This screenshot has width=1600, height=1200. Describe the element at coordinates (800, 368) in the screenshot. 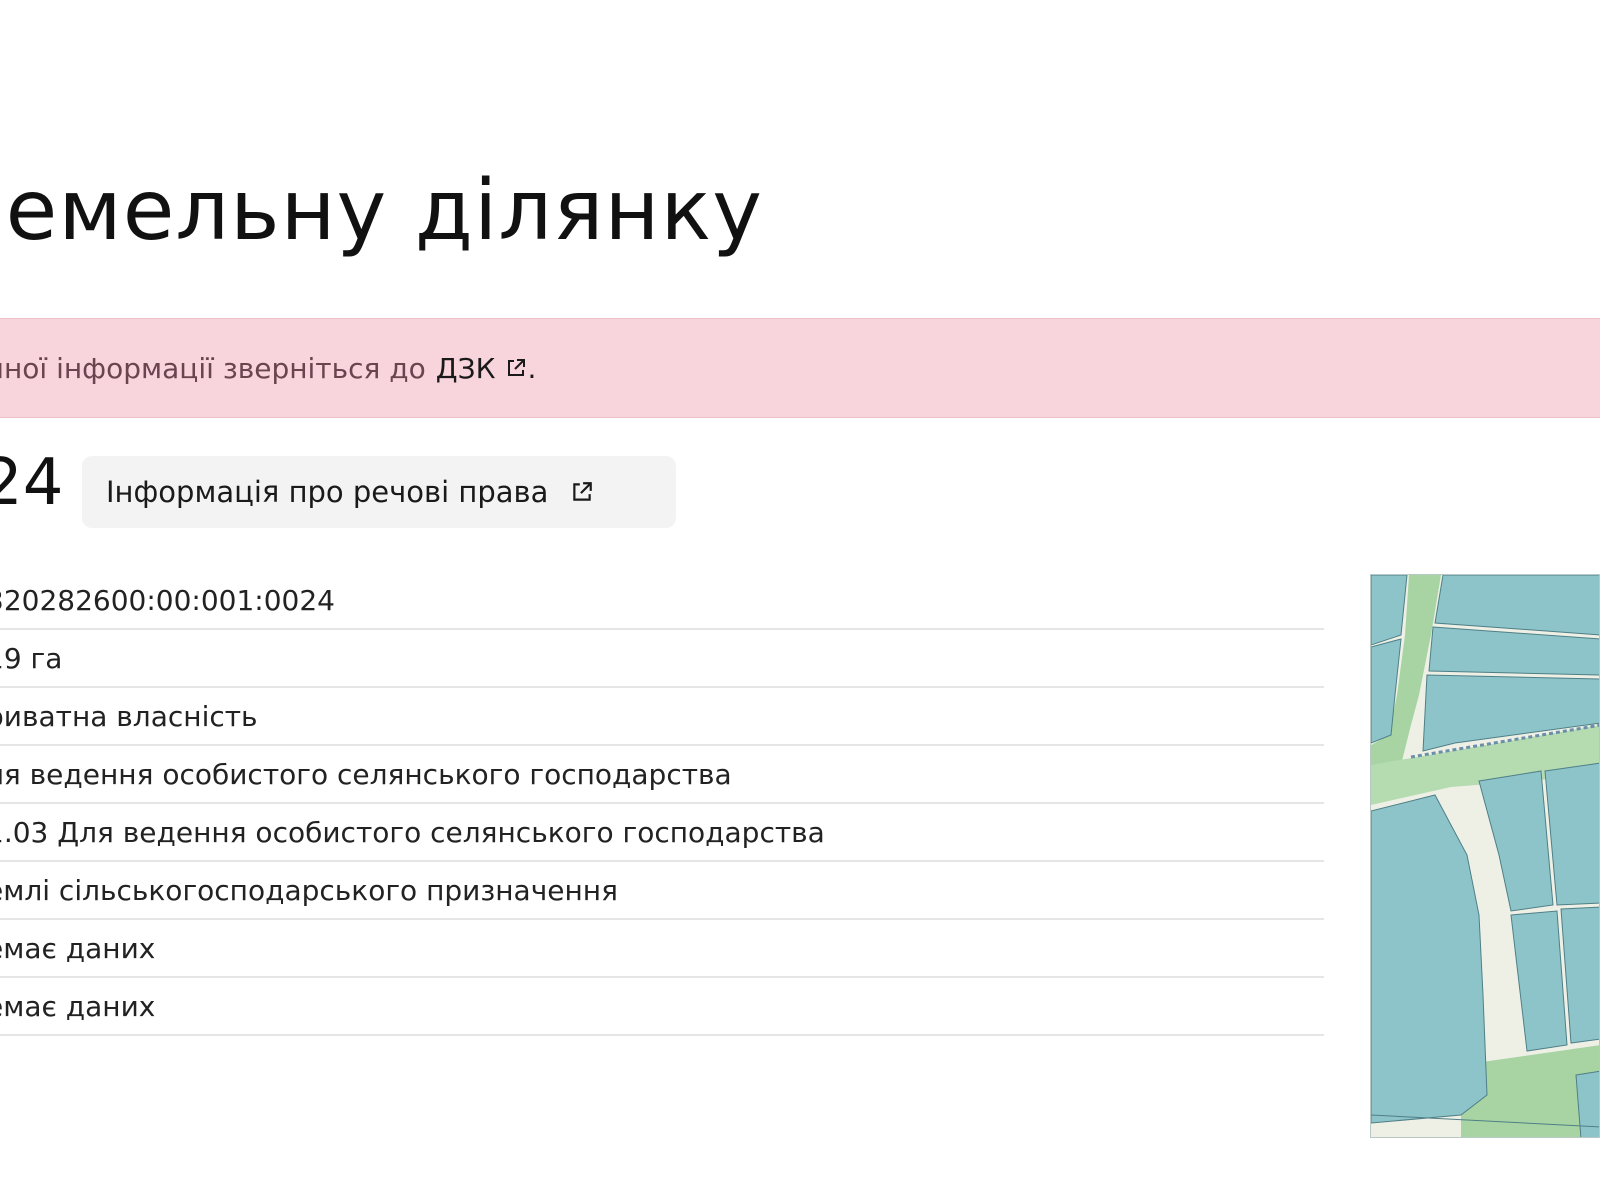

I see `alert-banner: ійної інформації зверніться до ДЗК .` at that location.